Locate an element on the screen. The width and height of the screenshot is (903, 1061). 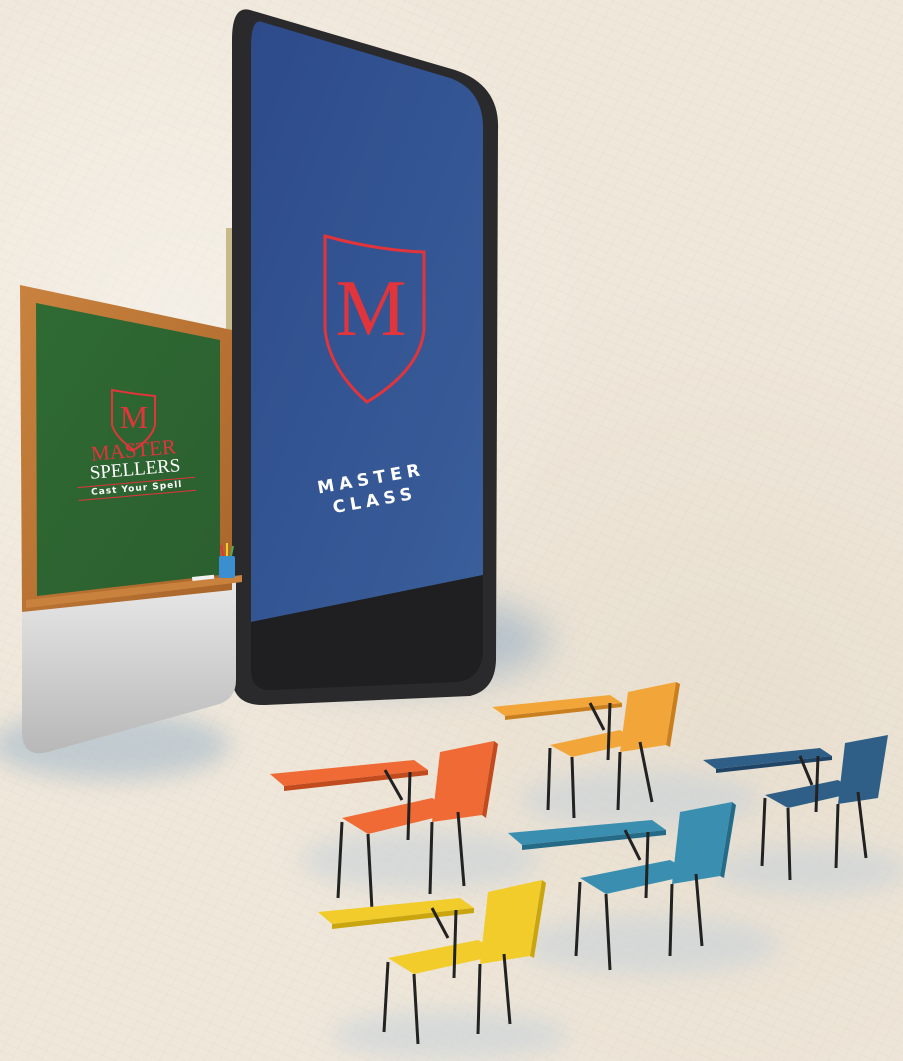
chalkboard-brand: MASTER SPELLERS Cast Your Spell is located at coordinates (135, 468).